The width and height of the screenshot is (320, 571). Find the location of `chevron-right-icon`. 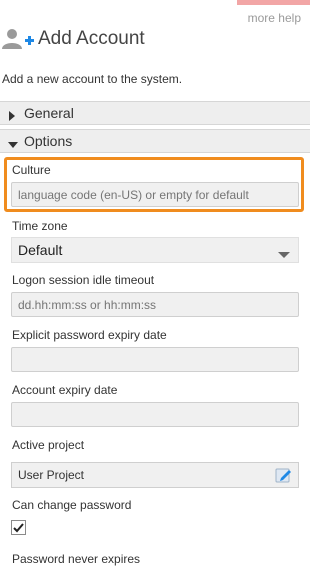

chevron-right-icon is located at coordinates (12, 114).